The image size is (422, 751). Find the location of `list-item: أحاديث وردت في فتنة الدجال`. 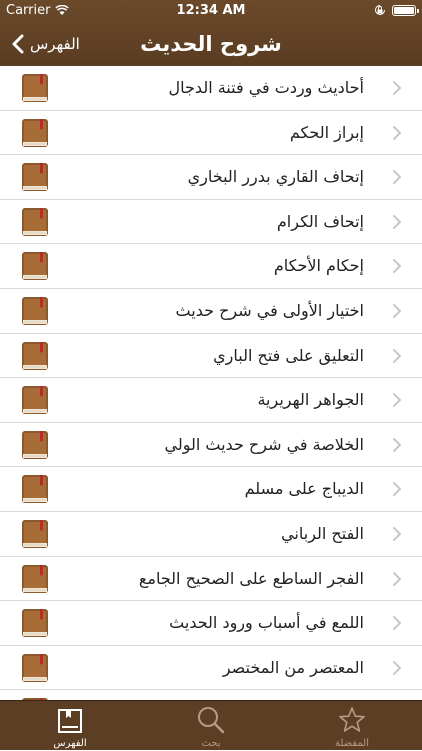

list-item: أحاديث وردت في فتنة الدجال is located at coordinates (211, 88).